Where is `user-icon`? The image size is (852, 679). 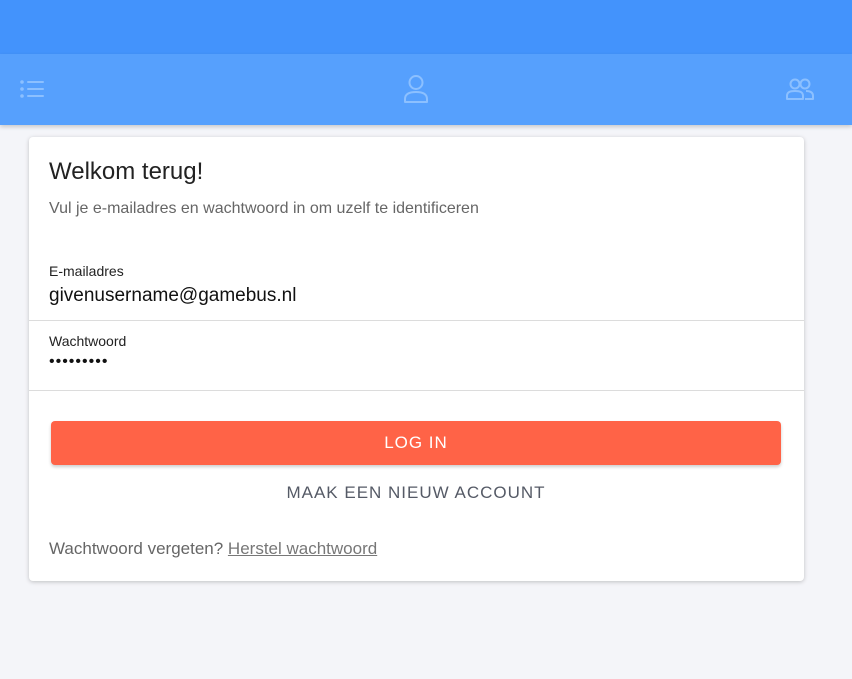
user-icon is located at coordinates (416, 89).